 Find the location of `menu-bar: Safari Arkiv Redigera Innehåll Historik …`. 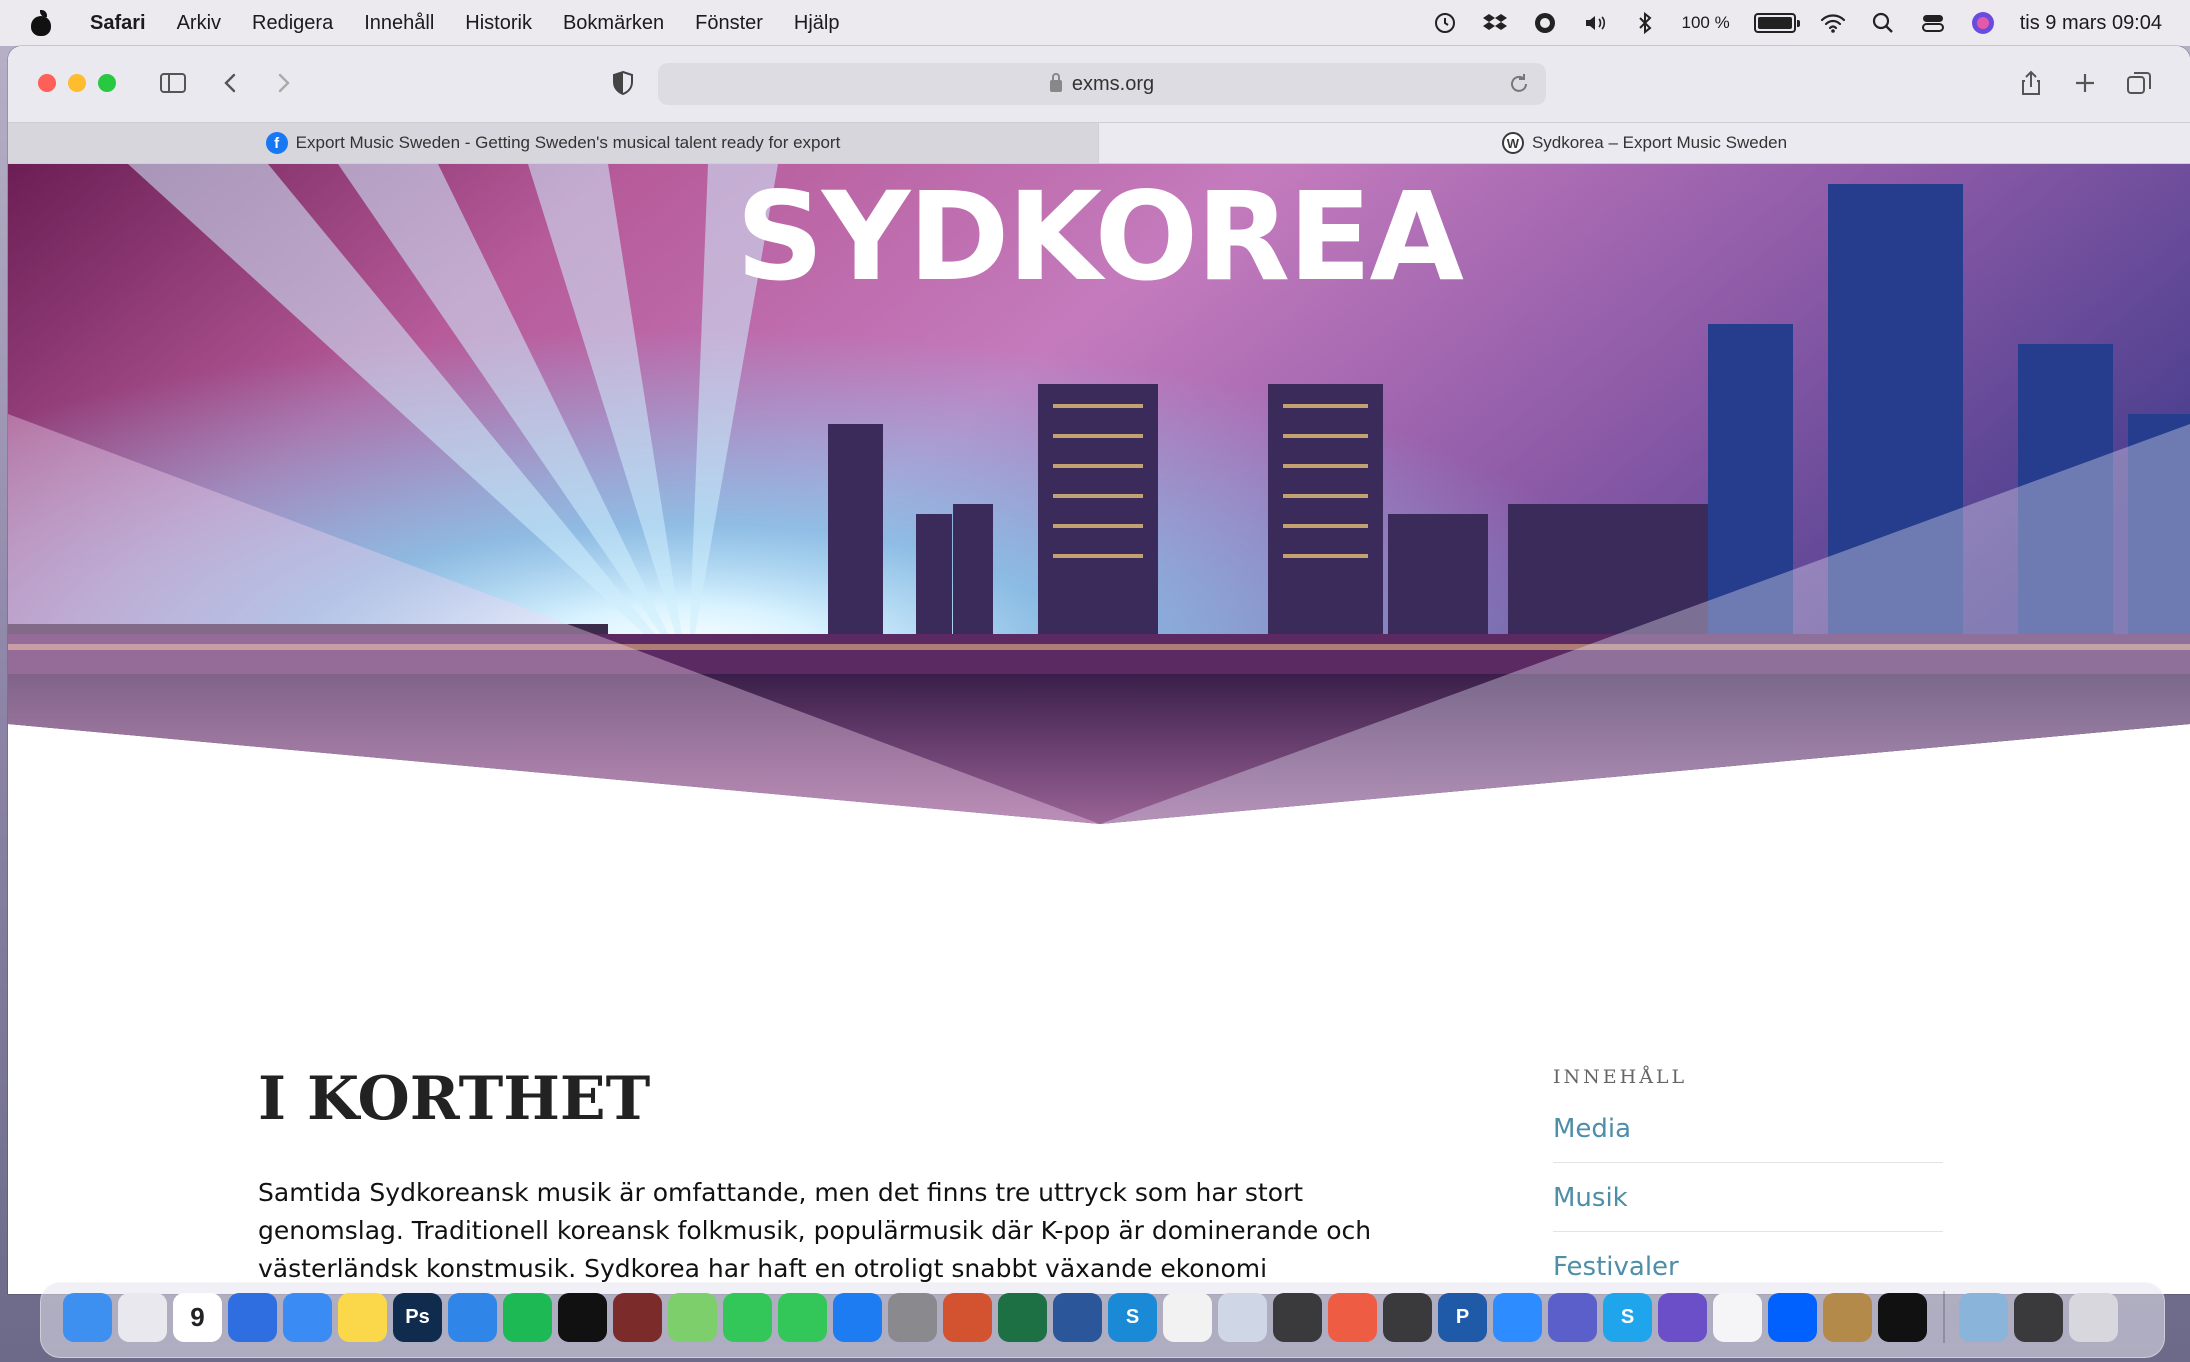

menu-bar: Safari Arkiv Redigera Innehåll Historik … is located at coordinates (1095, 23).